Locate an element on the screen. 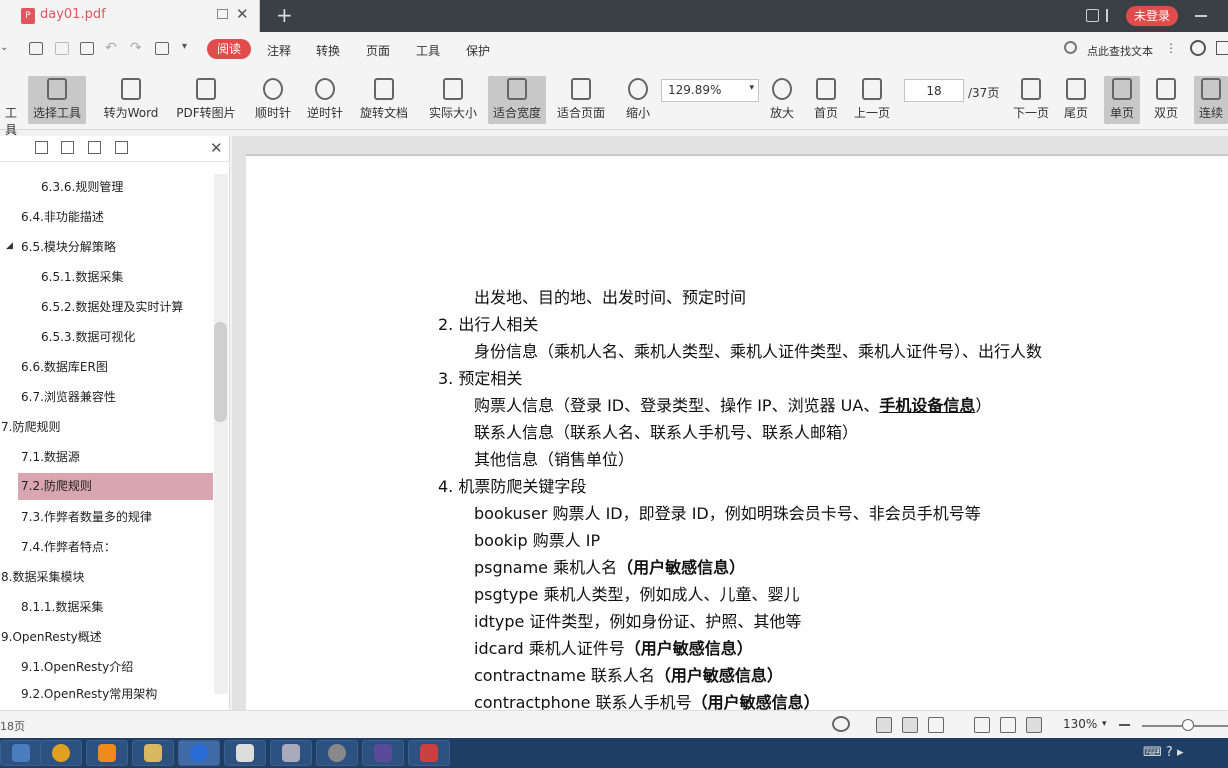  toc-item: 9.1.OpenResty介绍 is located at coordinates (116, 667).